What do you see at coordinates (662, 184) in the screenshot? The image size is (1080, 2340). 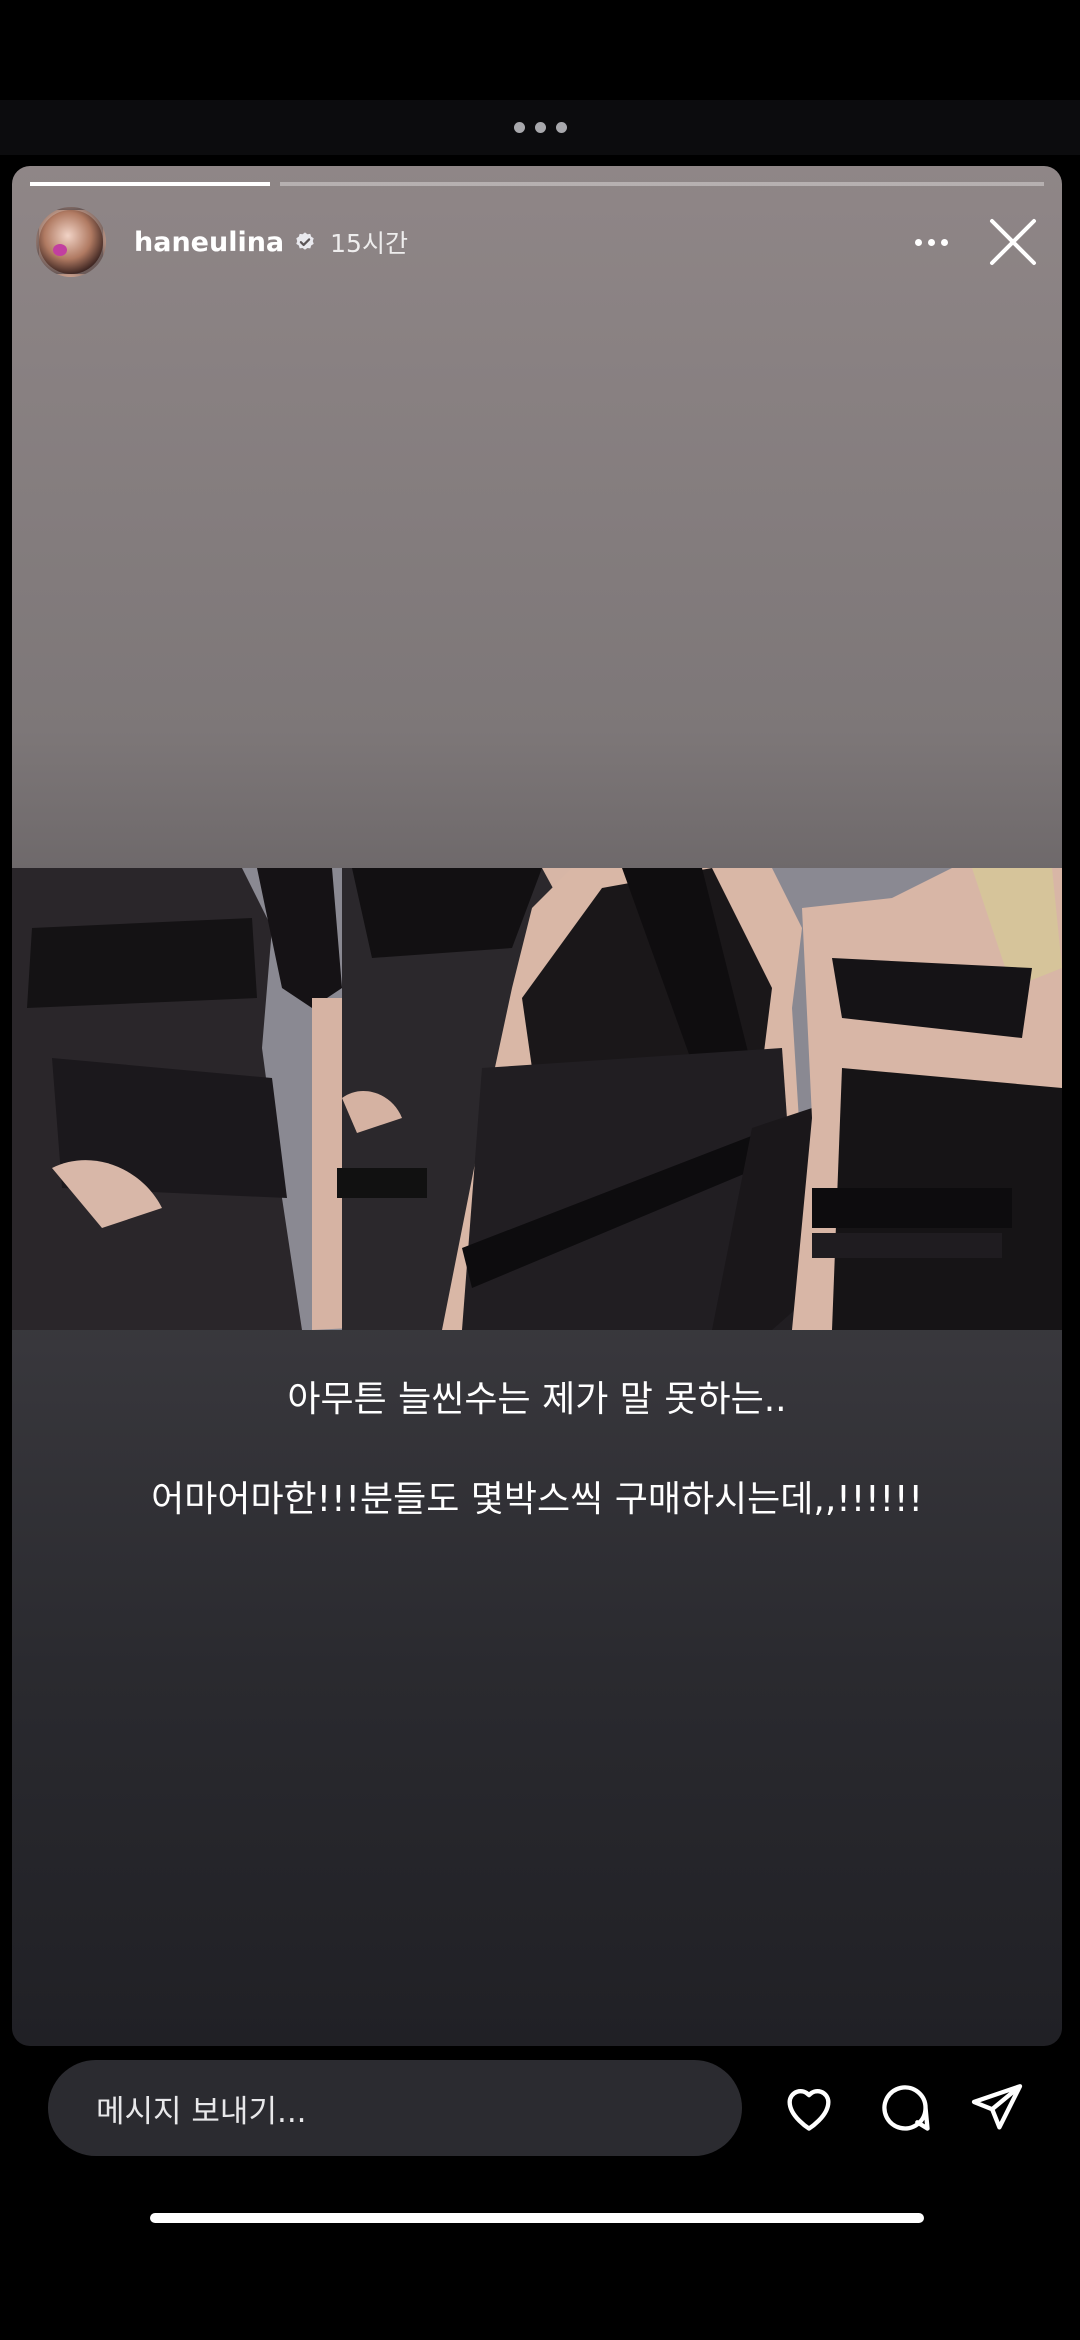 I see `progress-segment-remaining` at bounding box center [662, 184].